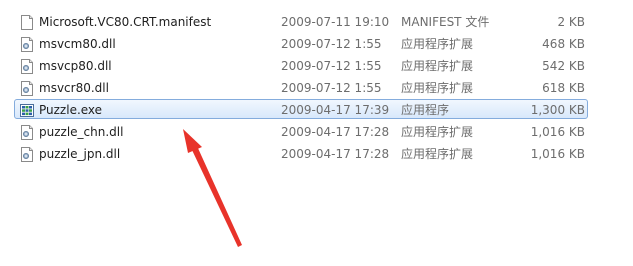 The width and height of the screenshot is (633, 266). Describe the element at coordinates (27, 110) in the screenshot. I see `puzzle-app-icon` at that location.